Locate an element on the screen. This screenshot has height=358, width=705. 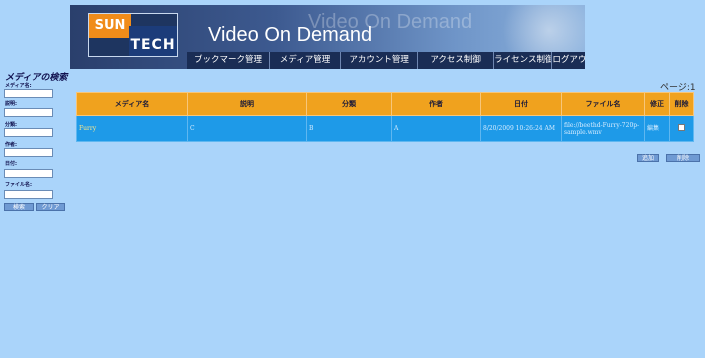
suntech-logo: SUN TECH is located at coordinates (133, 35).